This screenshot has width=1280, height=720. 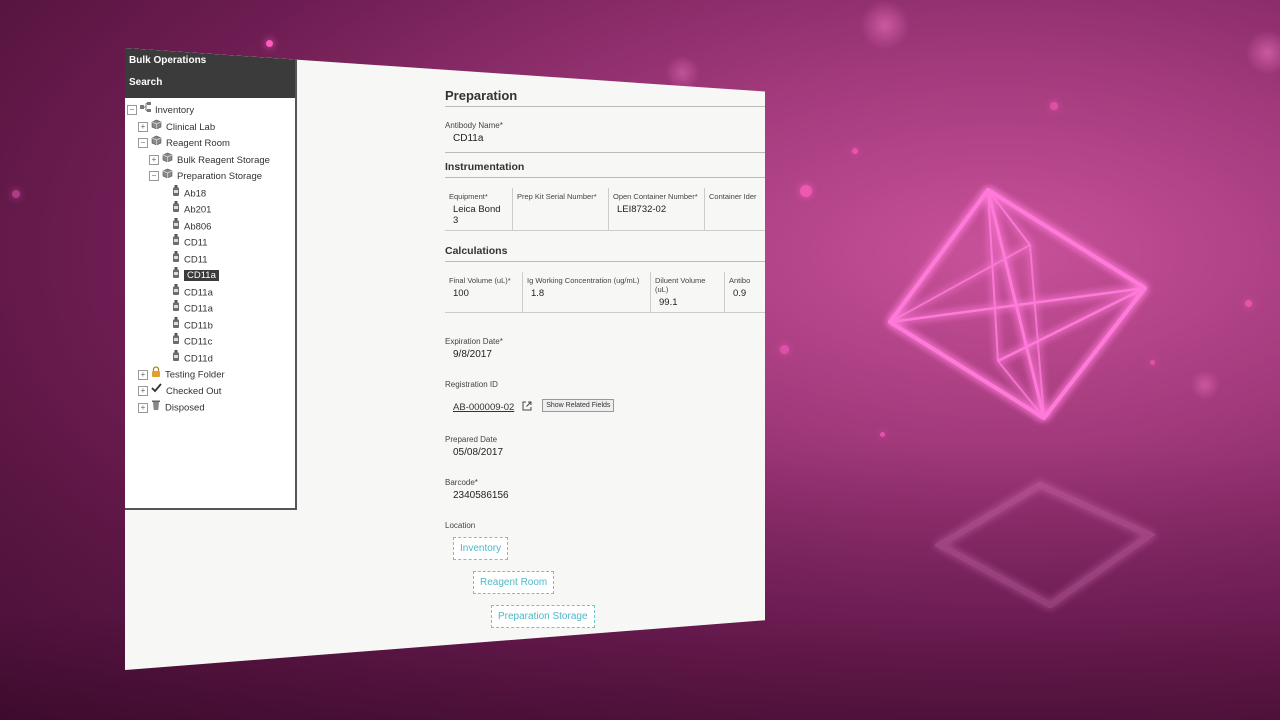 What do you see at coordinates (210, 160) in the screenshot?
I see `tree-node: + Bulk Reagent Storage` at bounding box center [210, 160].